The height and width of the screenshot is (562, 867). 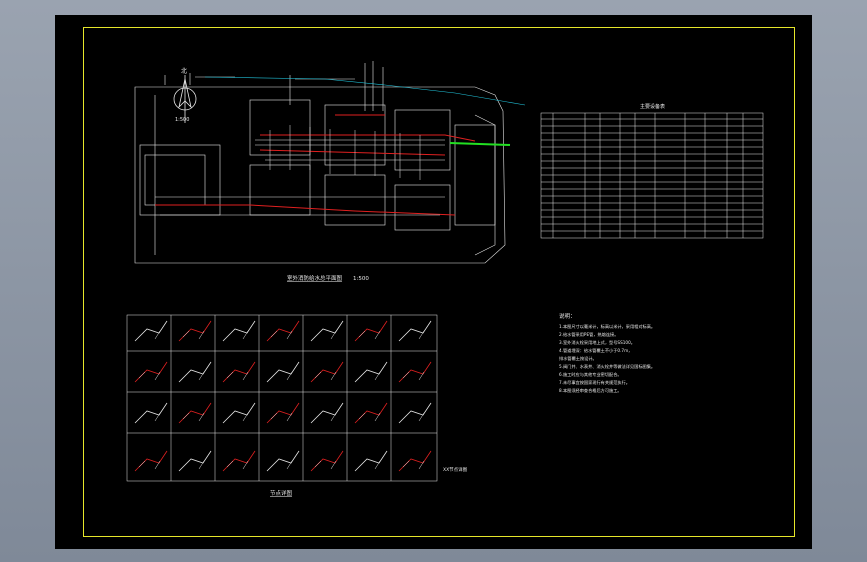 I want to click on note-3: 3.室外消火栓采用地上式，型号SS100。, so click(x=597, y=342).